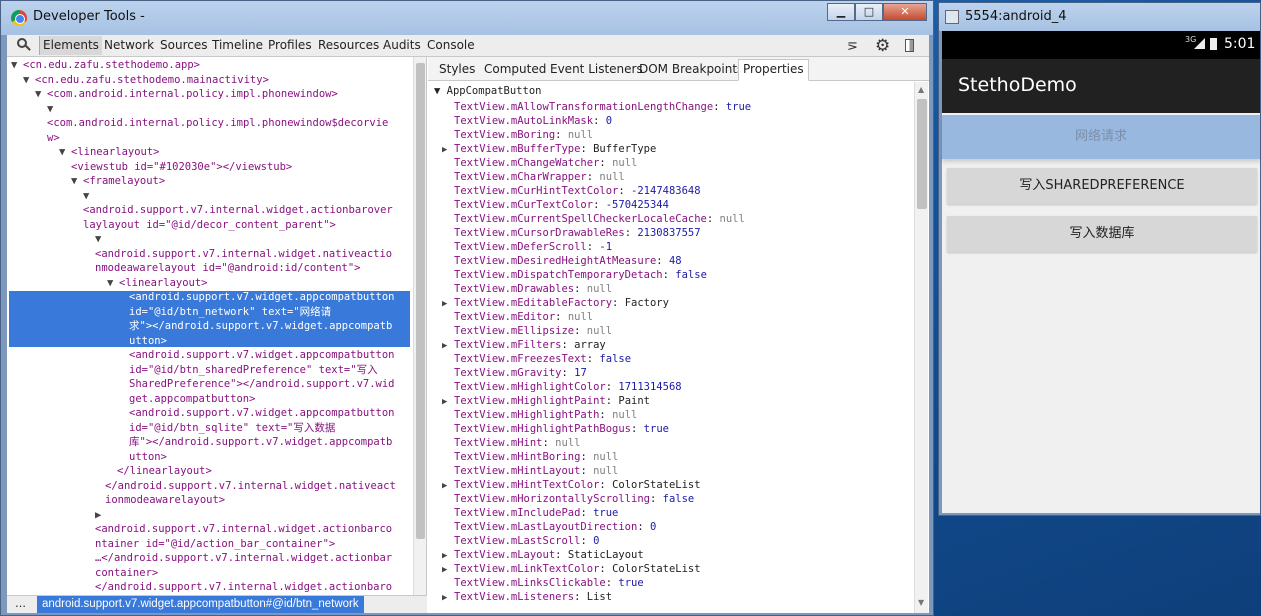 The height and width of the screenshot is (616, 1261). I want to click on tab-resources: Resources, so click(348, 45).